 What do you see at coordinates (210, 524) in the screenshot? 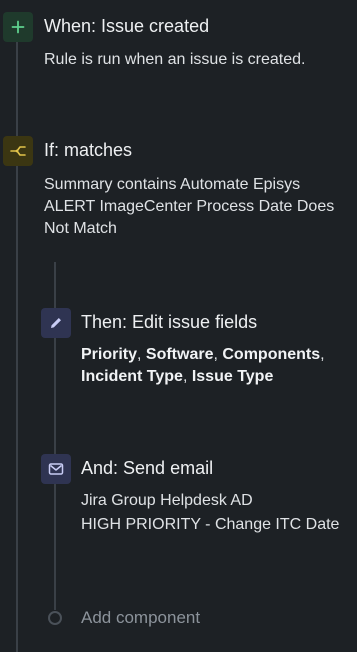
I see `email-subject: HIGH PRIORITY - Change ITC Date` at bounding box center [210, 524].